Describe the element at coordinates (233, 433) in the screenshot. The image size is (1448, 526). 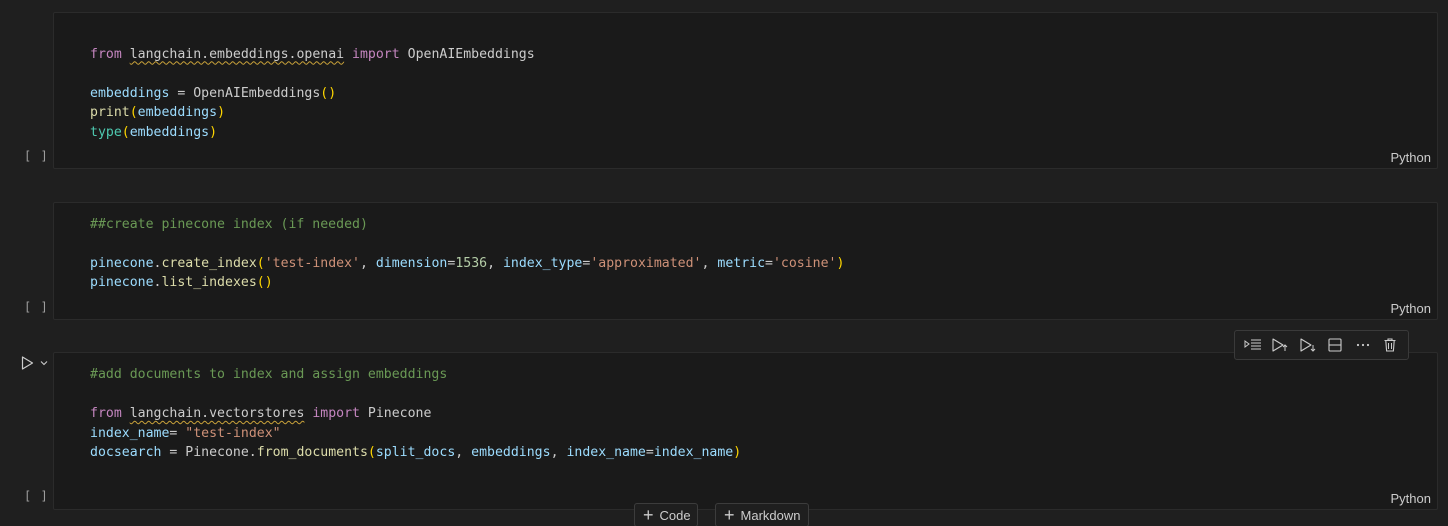
I see `code-token: "test-index"` at that location.